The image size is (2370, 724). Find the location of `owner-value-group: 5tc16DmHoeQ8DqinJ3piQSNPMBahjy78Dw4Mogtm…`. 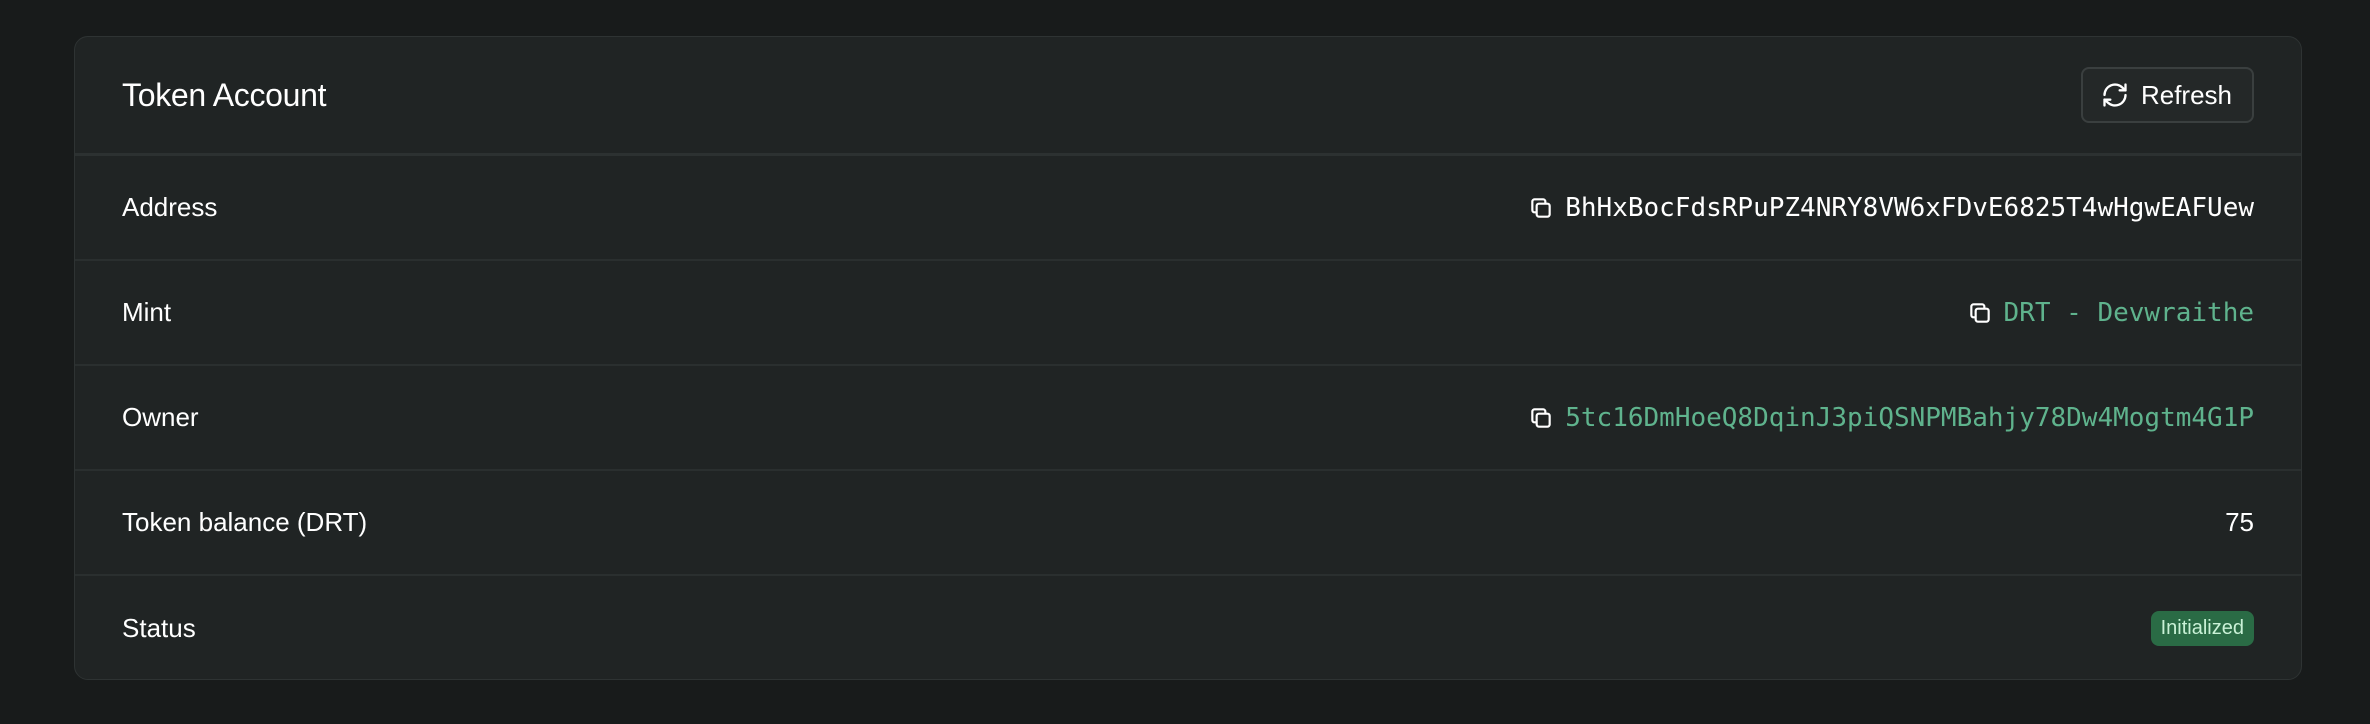

owner-value-group: 5tc16DmHoeQ8DqinJ3piQSNPMBahjy78Dw4Mogtm… is located at coordinates (1890, 418).